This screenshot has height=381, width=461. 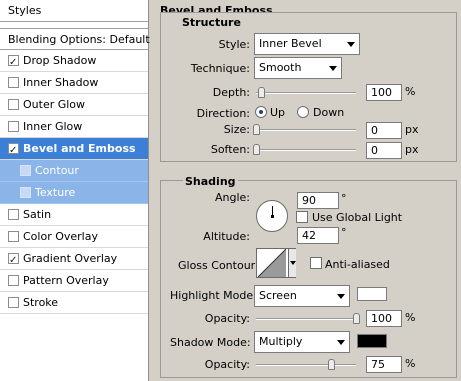 What do you see at coordinates (410, 317) in the screenshot?
I see `highlight-opacity-unit: %` at bounding box center [410, 317].